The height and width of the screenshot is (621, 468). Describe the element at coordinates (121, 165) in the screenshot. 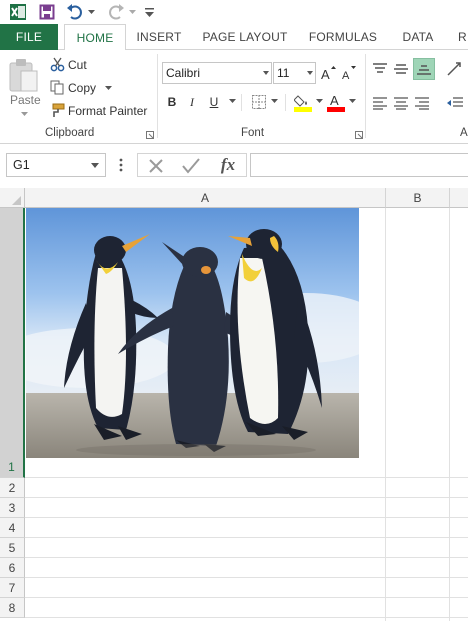

I see `more-options-icon` at that location.